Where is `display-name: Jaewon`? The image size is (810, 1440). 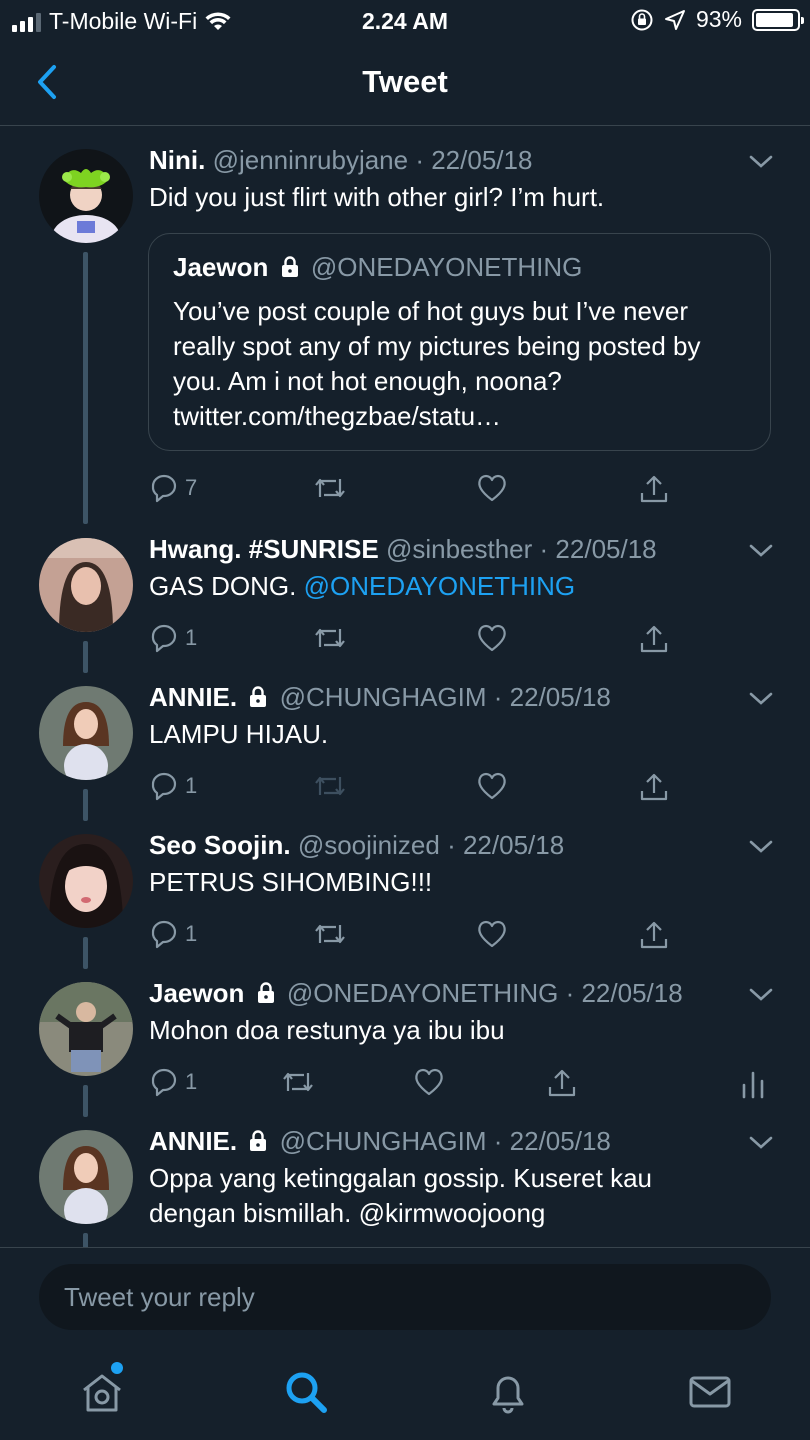 display-name: Jaewon is located at coordinates (196, 993).